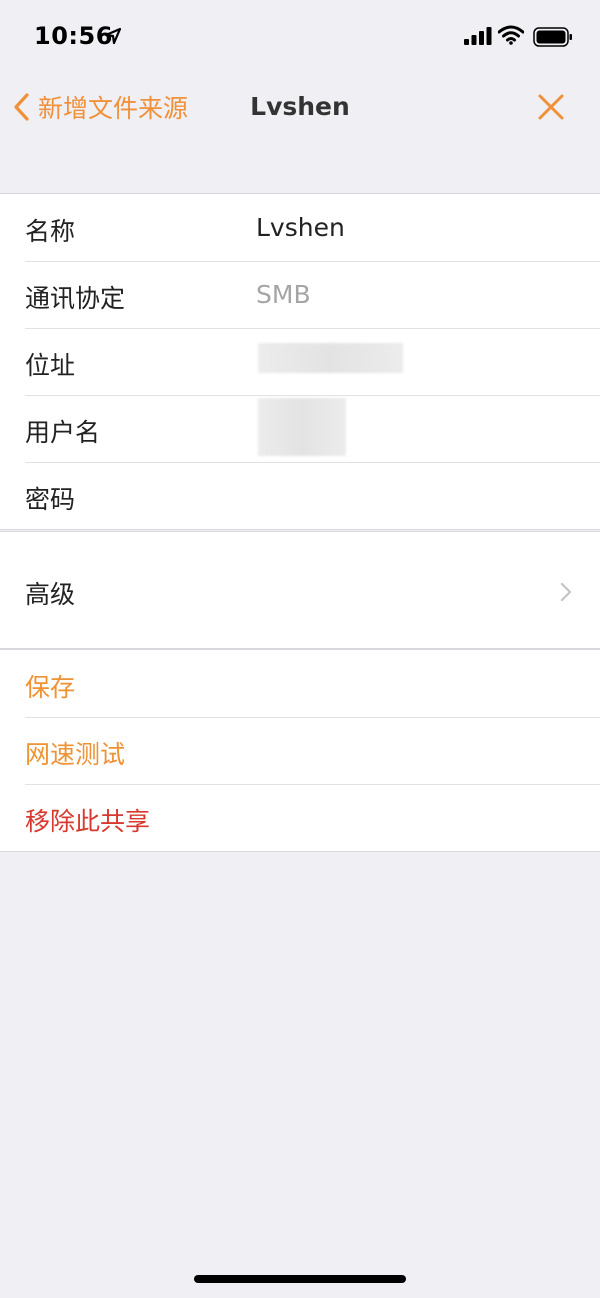 The width and height of the screenshot is (600, 1298). What do you see at coordinates (63, 432) in the screenshot?
I see `row-label: 用户名` at bounding box center [63, 432].